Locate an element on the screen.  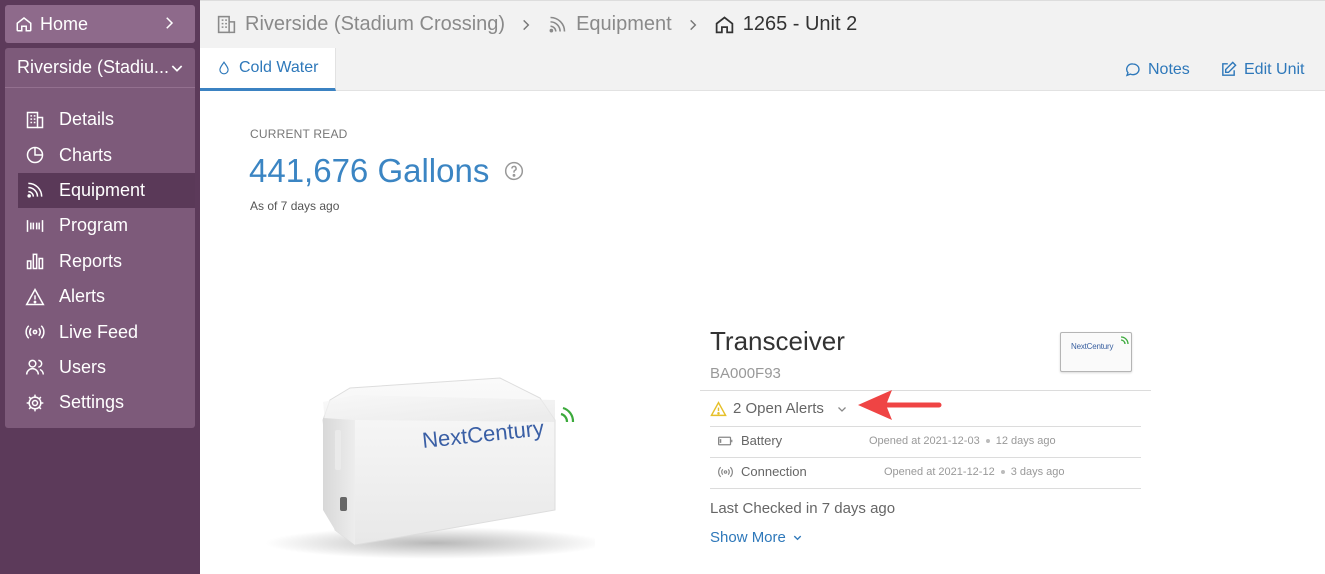
current-read: 441,676 Gallons is located at coordinates (386, 171).